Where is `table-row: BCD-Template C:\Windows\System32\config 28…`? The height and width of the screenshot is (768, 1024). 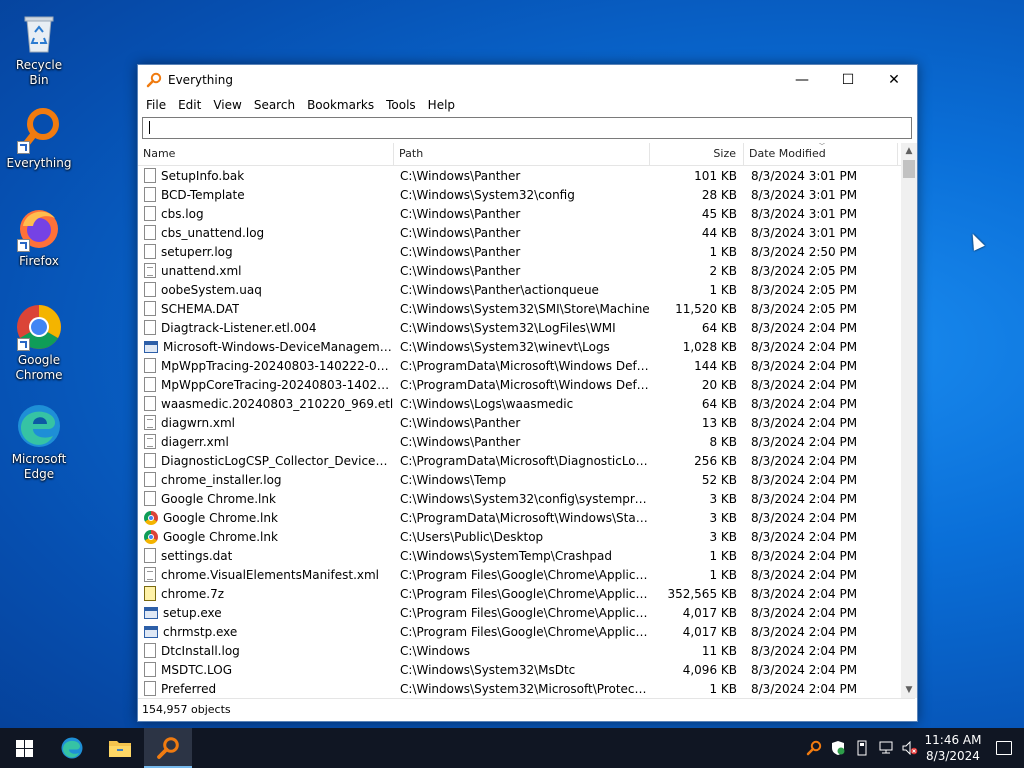 table-row: BCD-Template C:\Windows\System32\config 28… is located at coordinates (518, 194).